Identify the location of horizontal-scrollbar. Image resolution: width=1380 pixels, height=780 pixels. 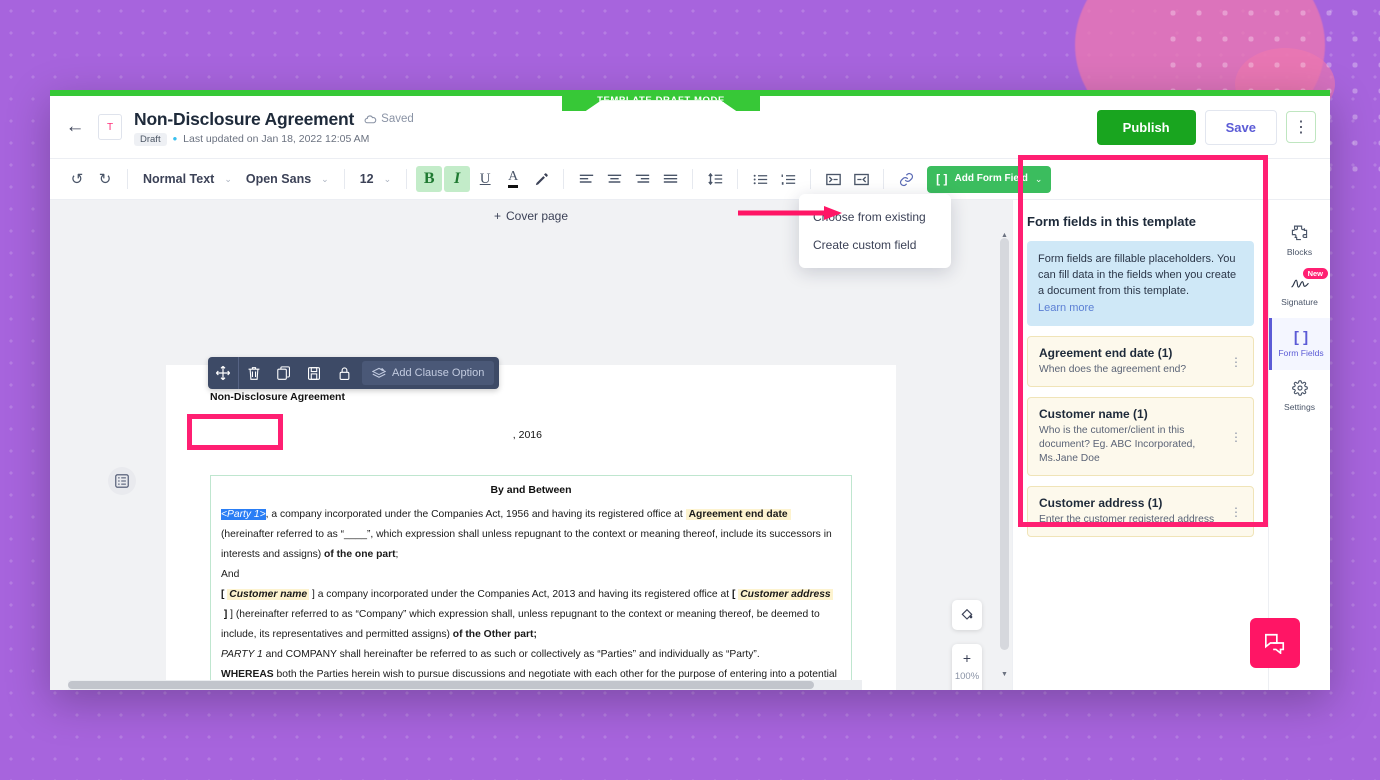
(465, 685).